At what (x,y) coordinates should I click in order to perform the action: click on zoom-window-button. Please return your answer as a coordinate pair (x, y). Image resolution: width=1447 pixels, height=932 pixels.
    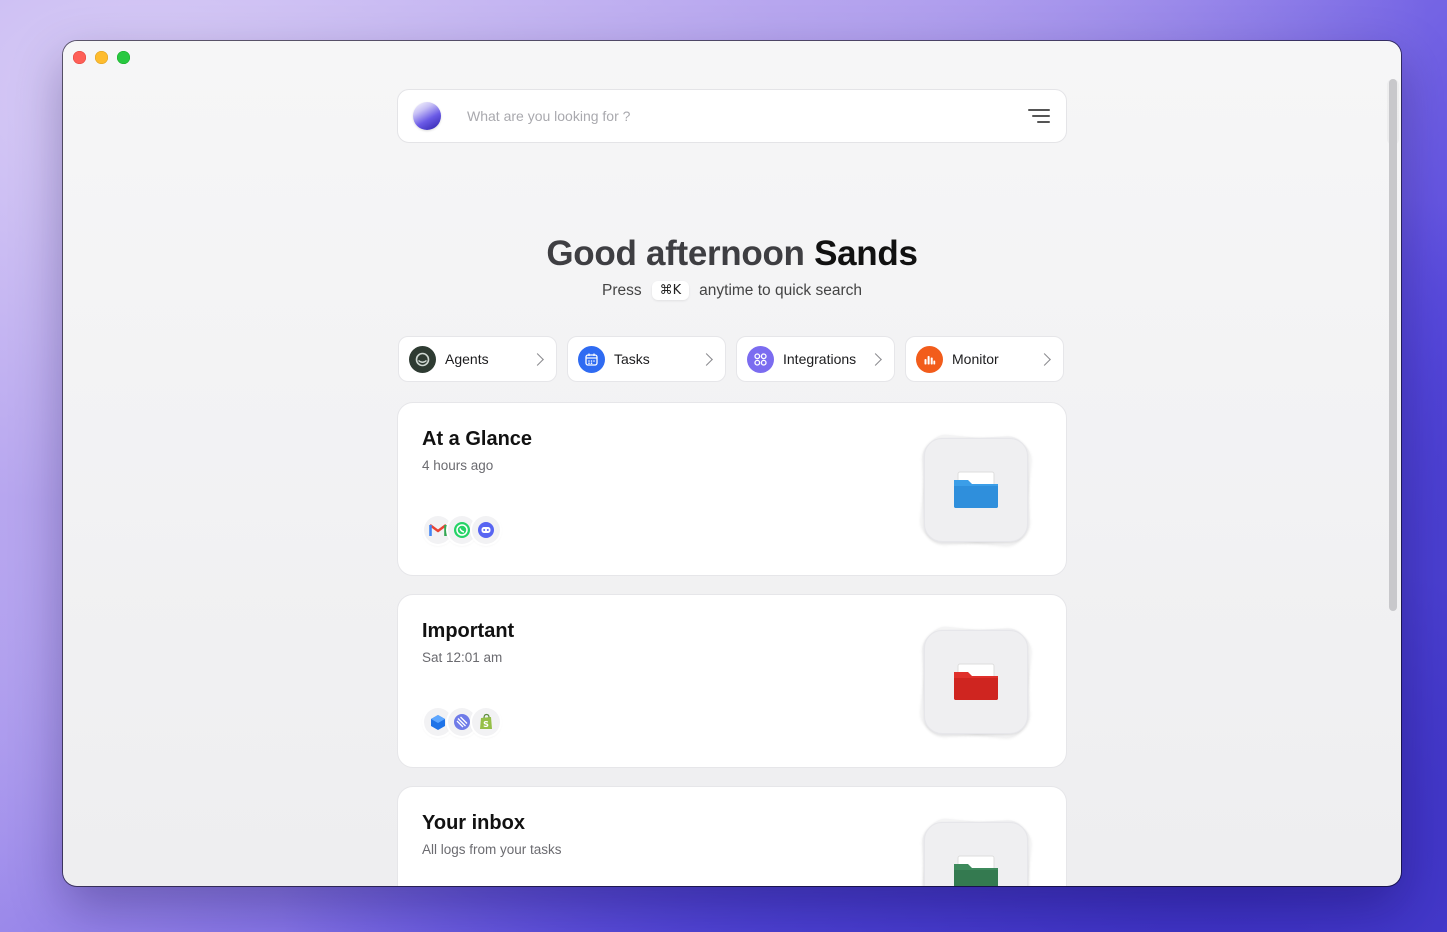
    Looking at the image, I should click on (123, 57).